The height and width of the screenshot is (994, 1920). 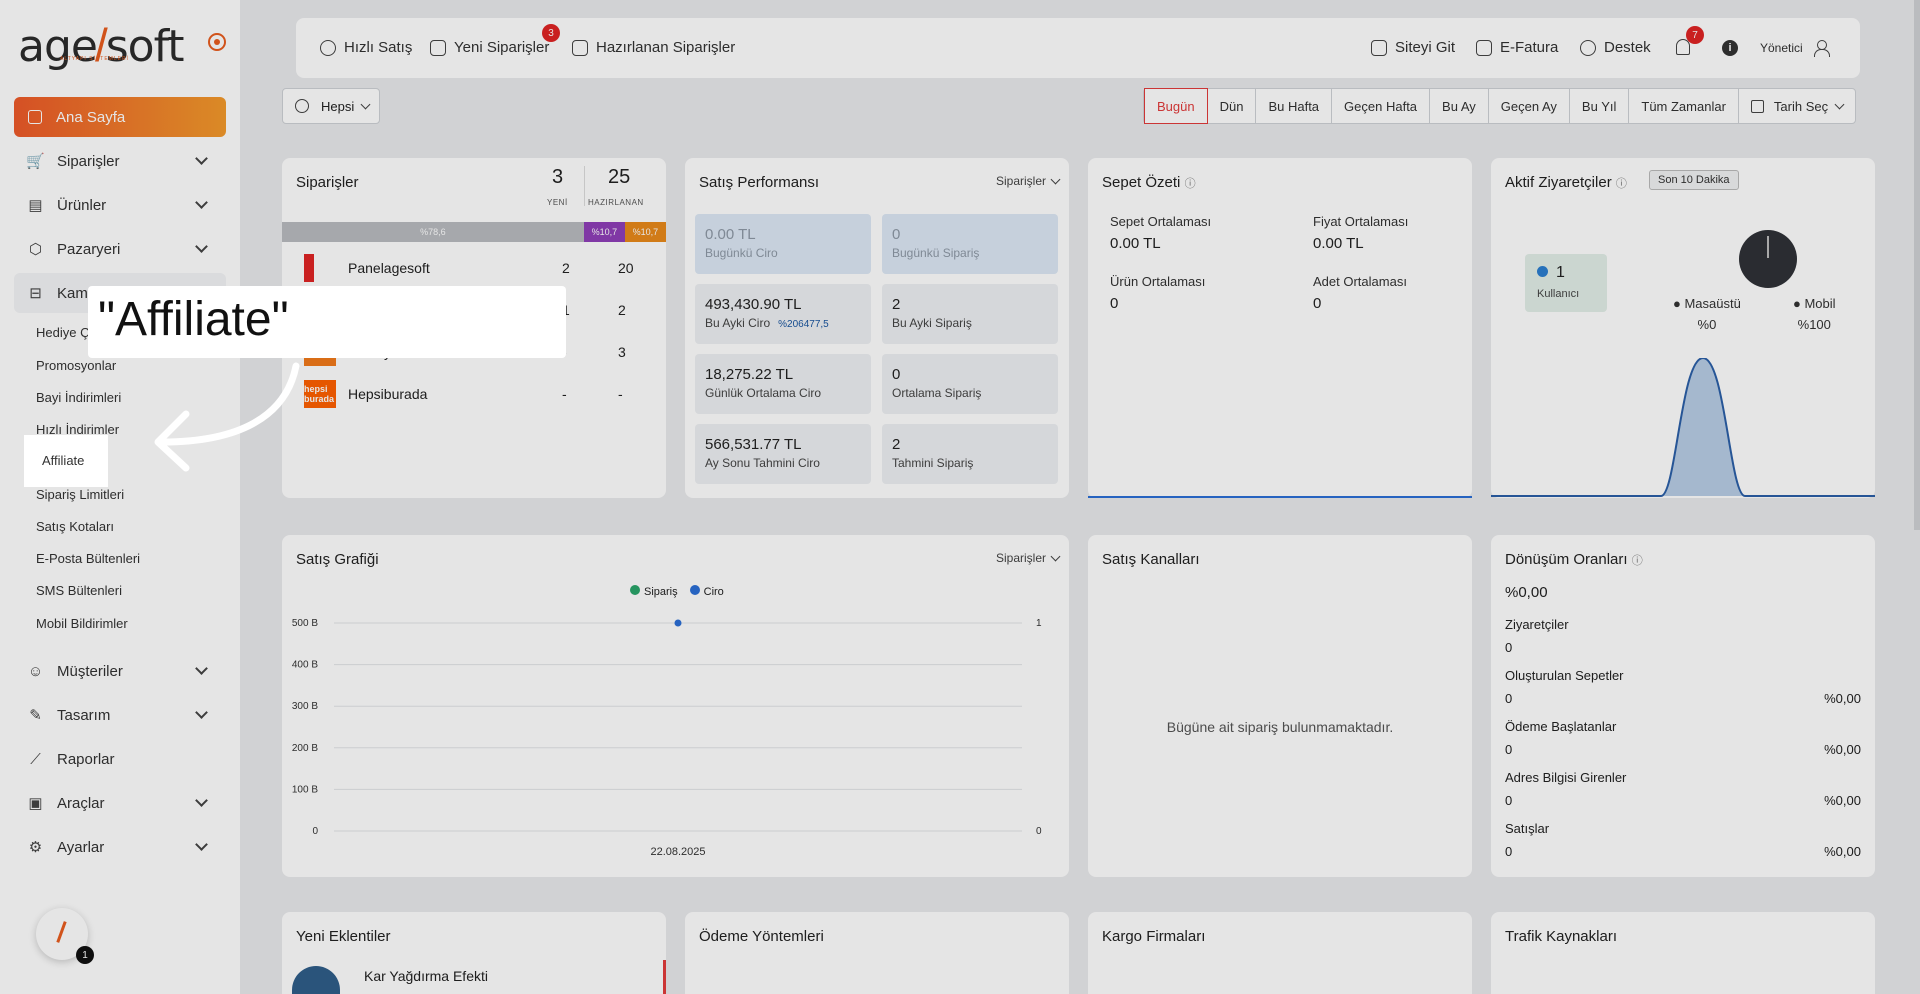 I want to click on user-icon: ☺, so click(x=35, y=671).